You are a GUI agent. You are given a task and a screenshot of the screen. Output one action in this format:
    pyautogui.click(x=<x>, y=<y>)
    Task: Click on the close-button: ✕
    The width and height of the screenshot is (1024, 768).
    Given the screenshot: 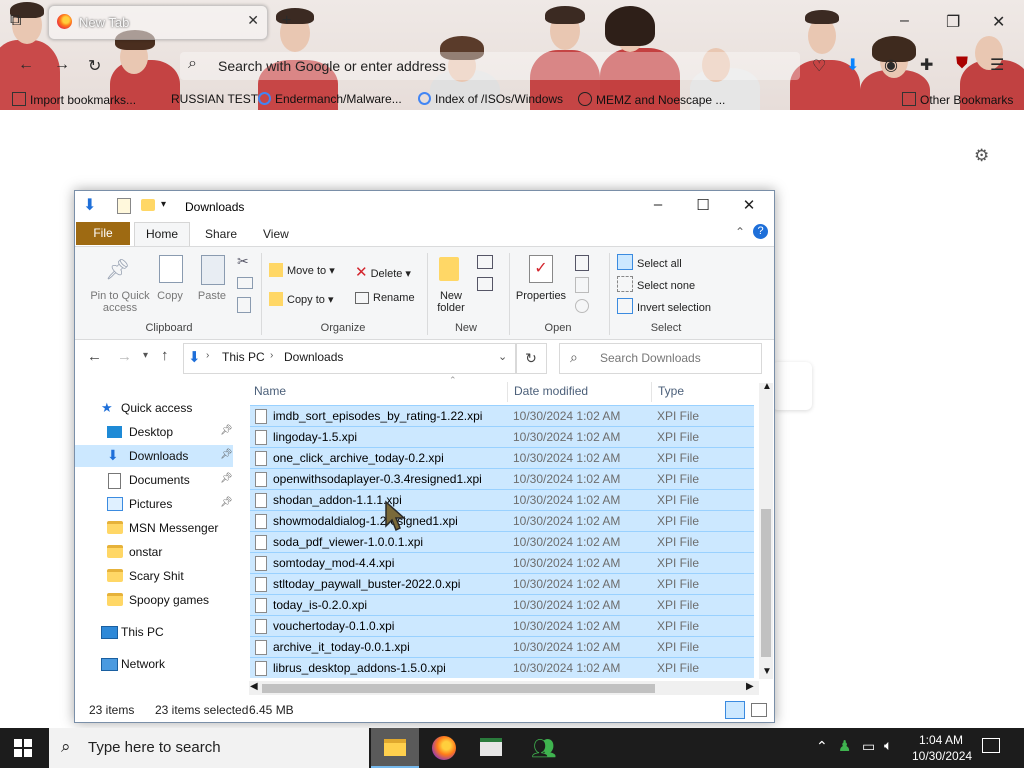 What is the action you would take?
    pyautogui.click(x=749, y=205)
    